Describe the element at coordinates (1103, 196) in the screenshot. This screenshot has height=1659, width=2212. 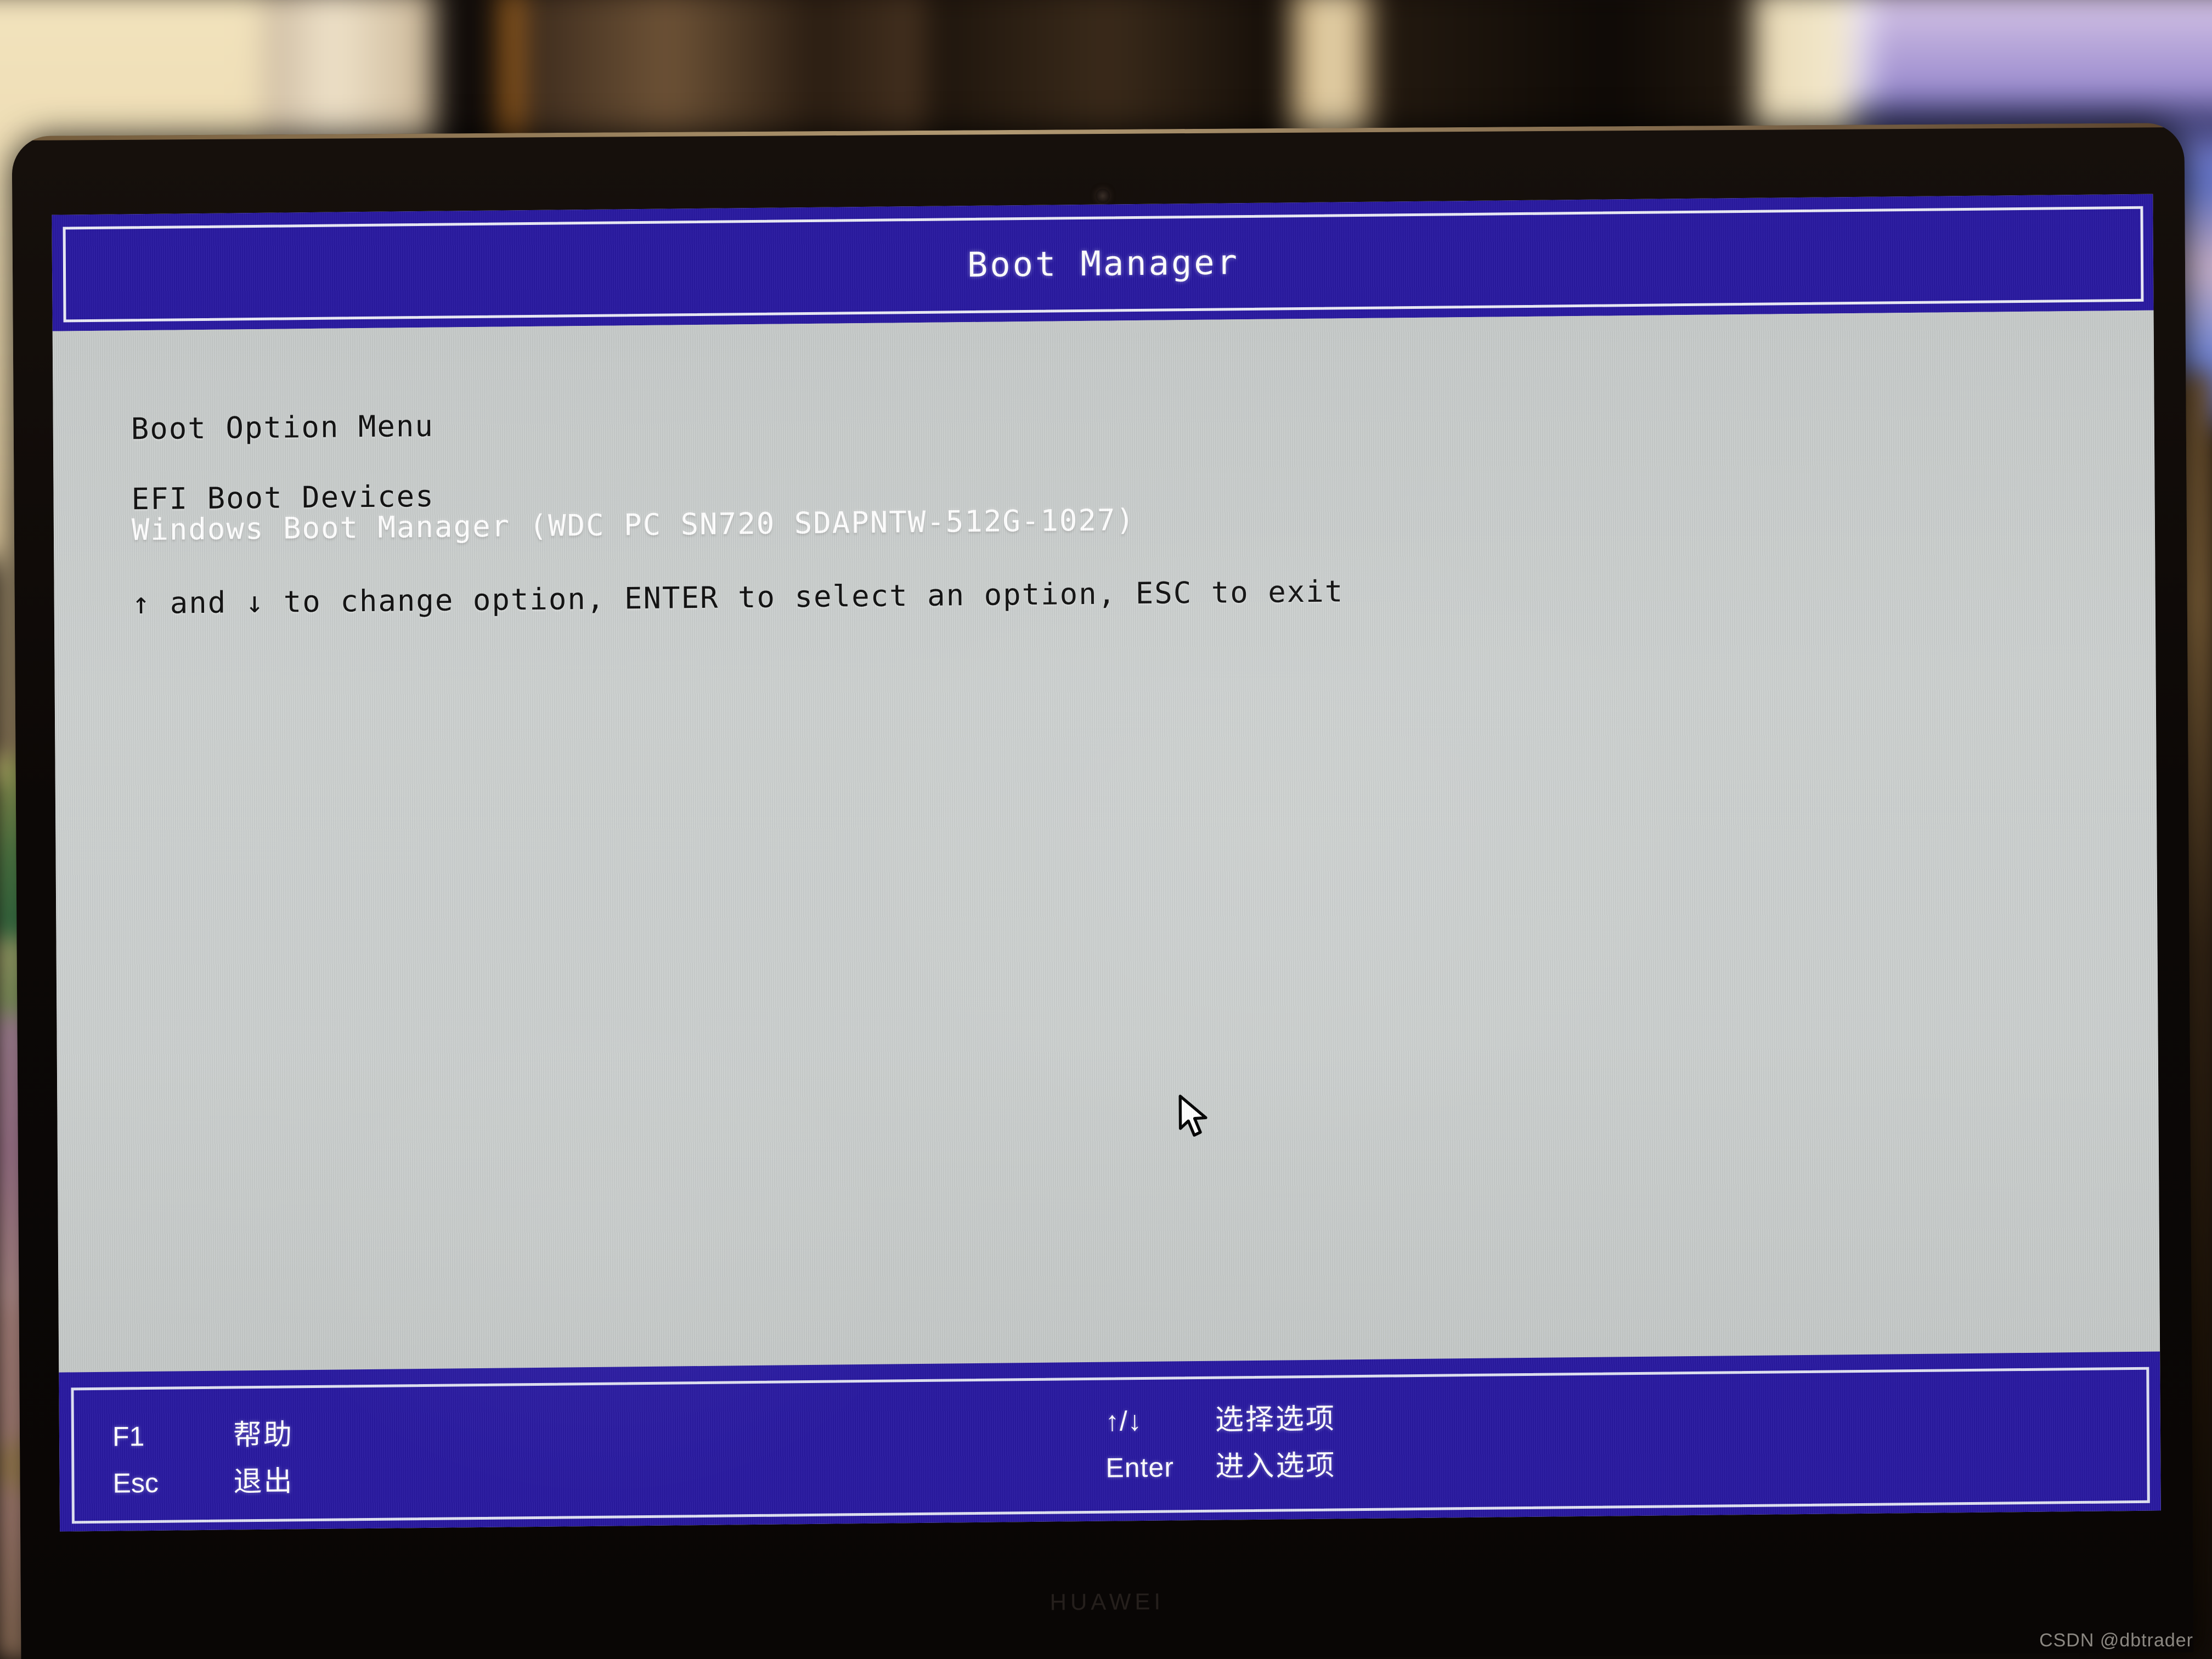
I see `webcam-icon` at that location.